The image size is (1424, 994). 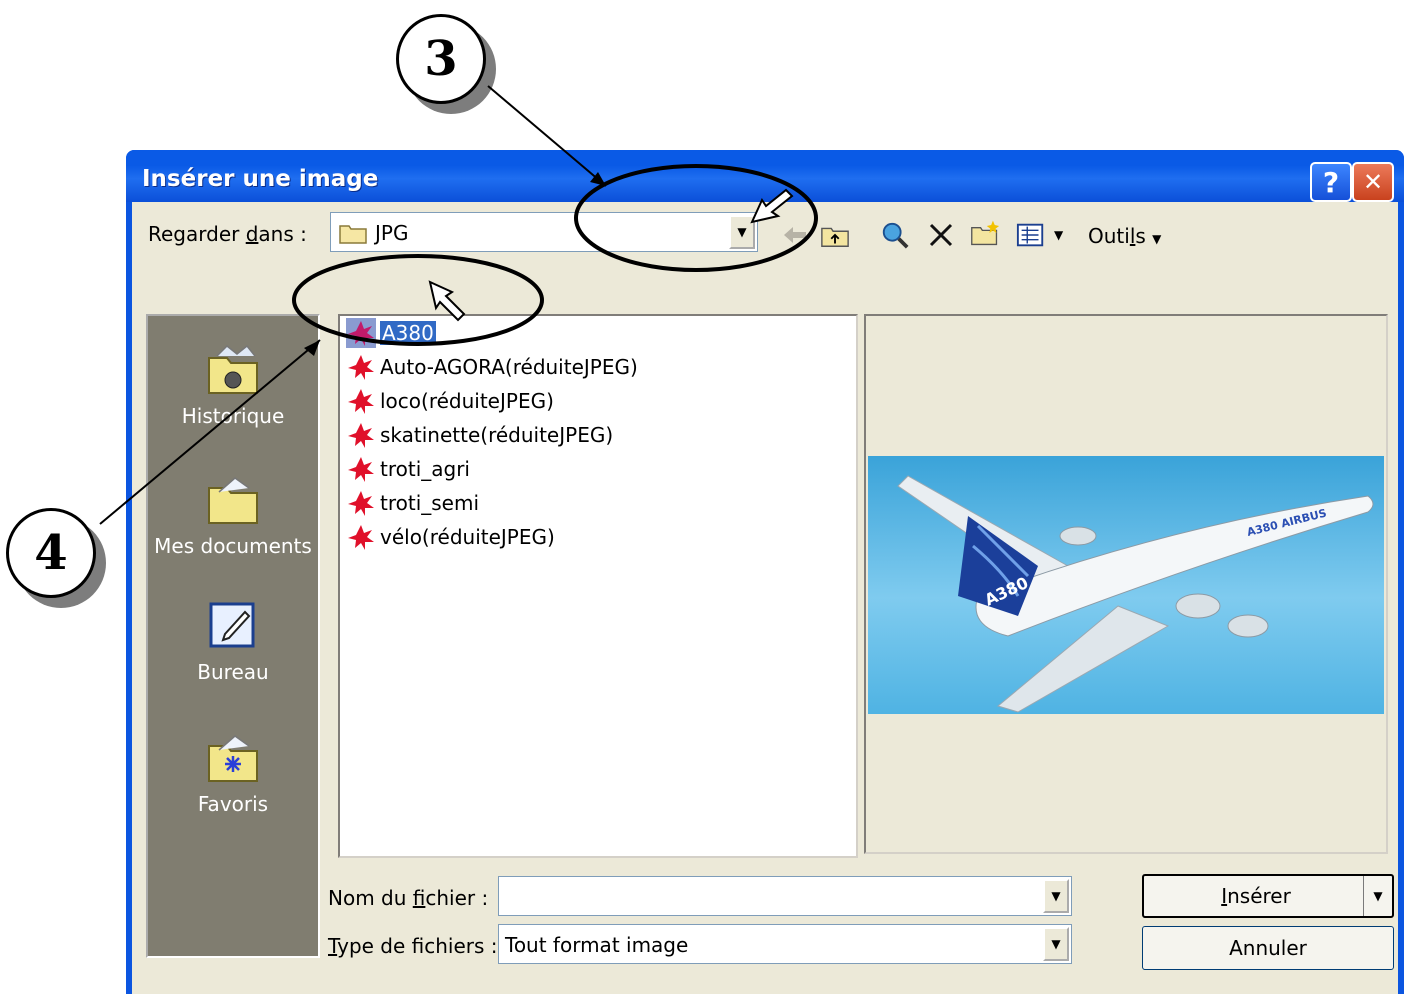 I want to click on arrow-4-head, so click(x=312, y=348).